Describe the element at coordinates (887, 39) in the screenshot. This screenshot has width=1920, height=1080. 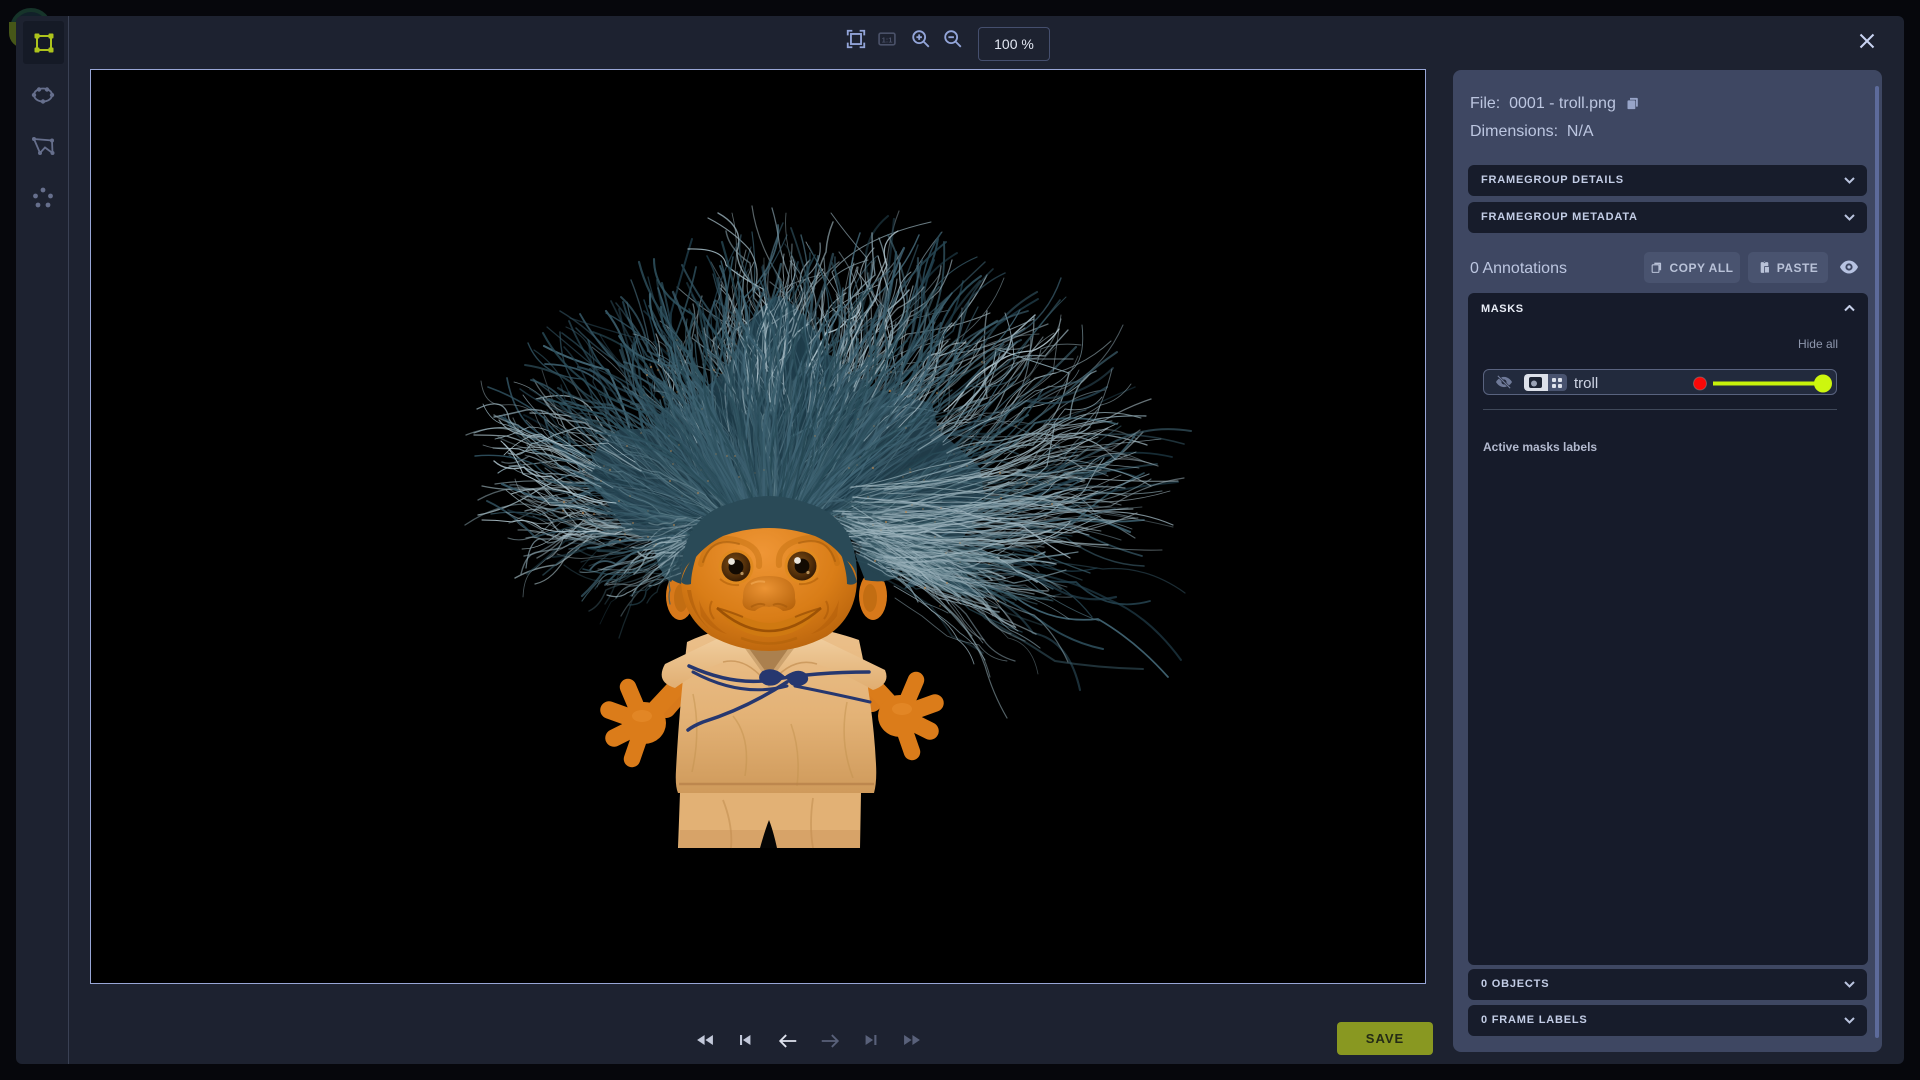
I see `svg-text: 1:1` at that location.